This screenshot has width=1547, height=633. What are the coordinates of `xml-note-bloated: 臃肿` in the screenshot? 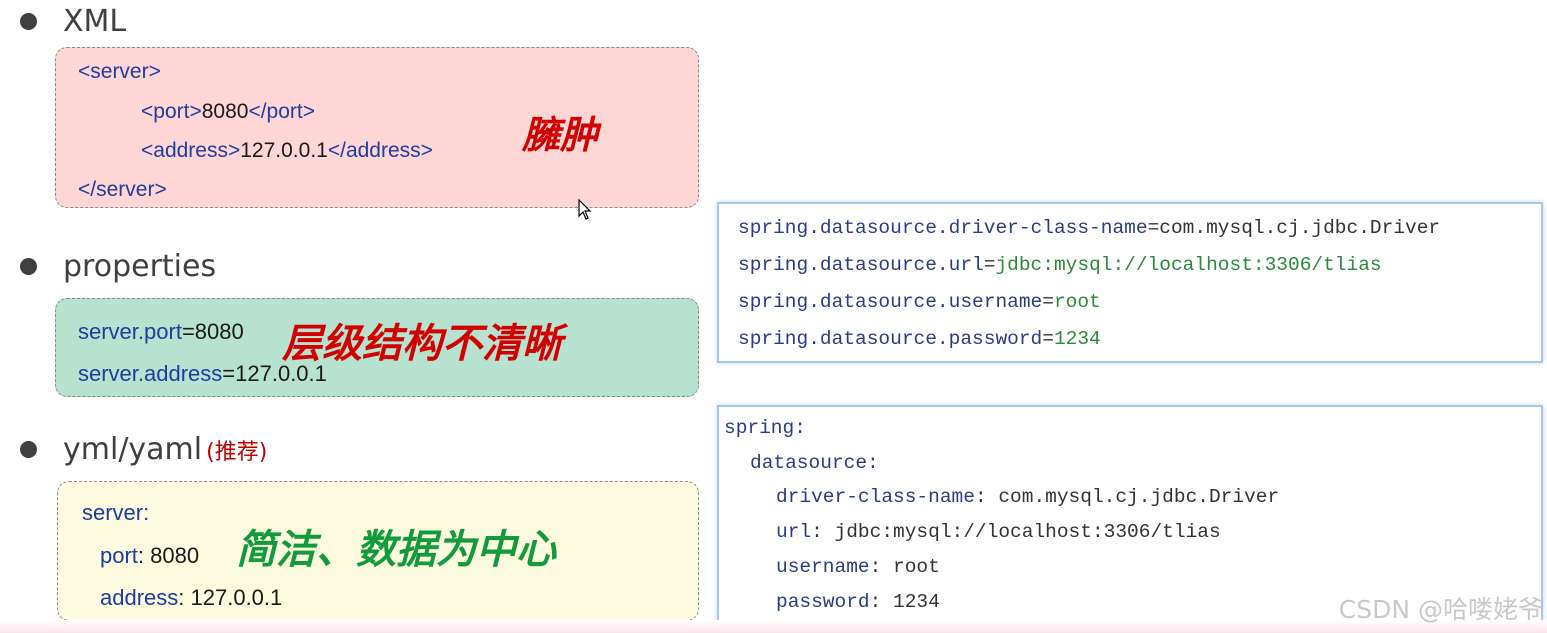 It's located at (560, 135).